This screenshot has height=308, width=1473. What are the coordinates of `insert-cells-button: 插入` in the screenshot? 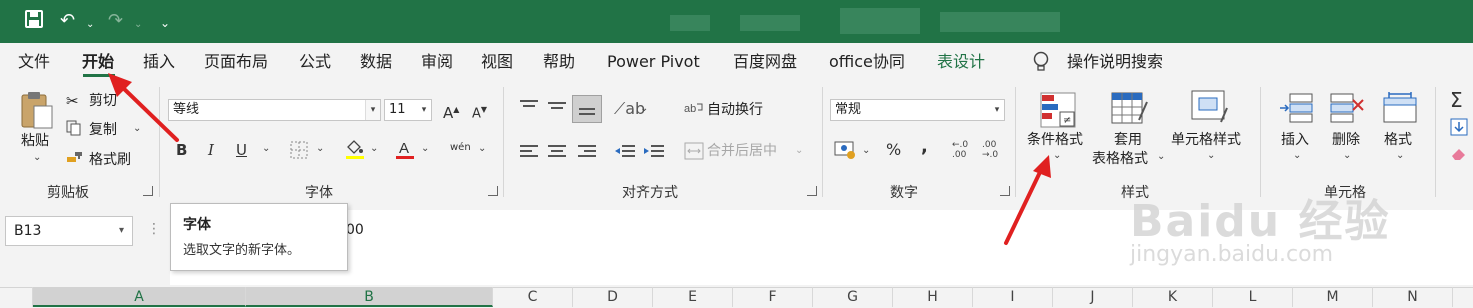 It's located at (1295, 140).